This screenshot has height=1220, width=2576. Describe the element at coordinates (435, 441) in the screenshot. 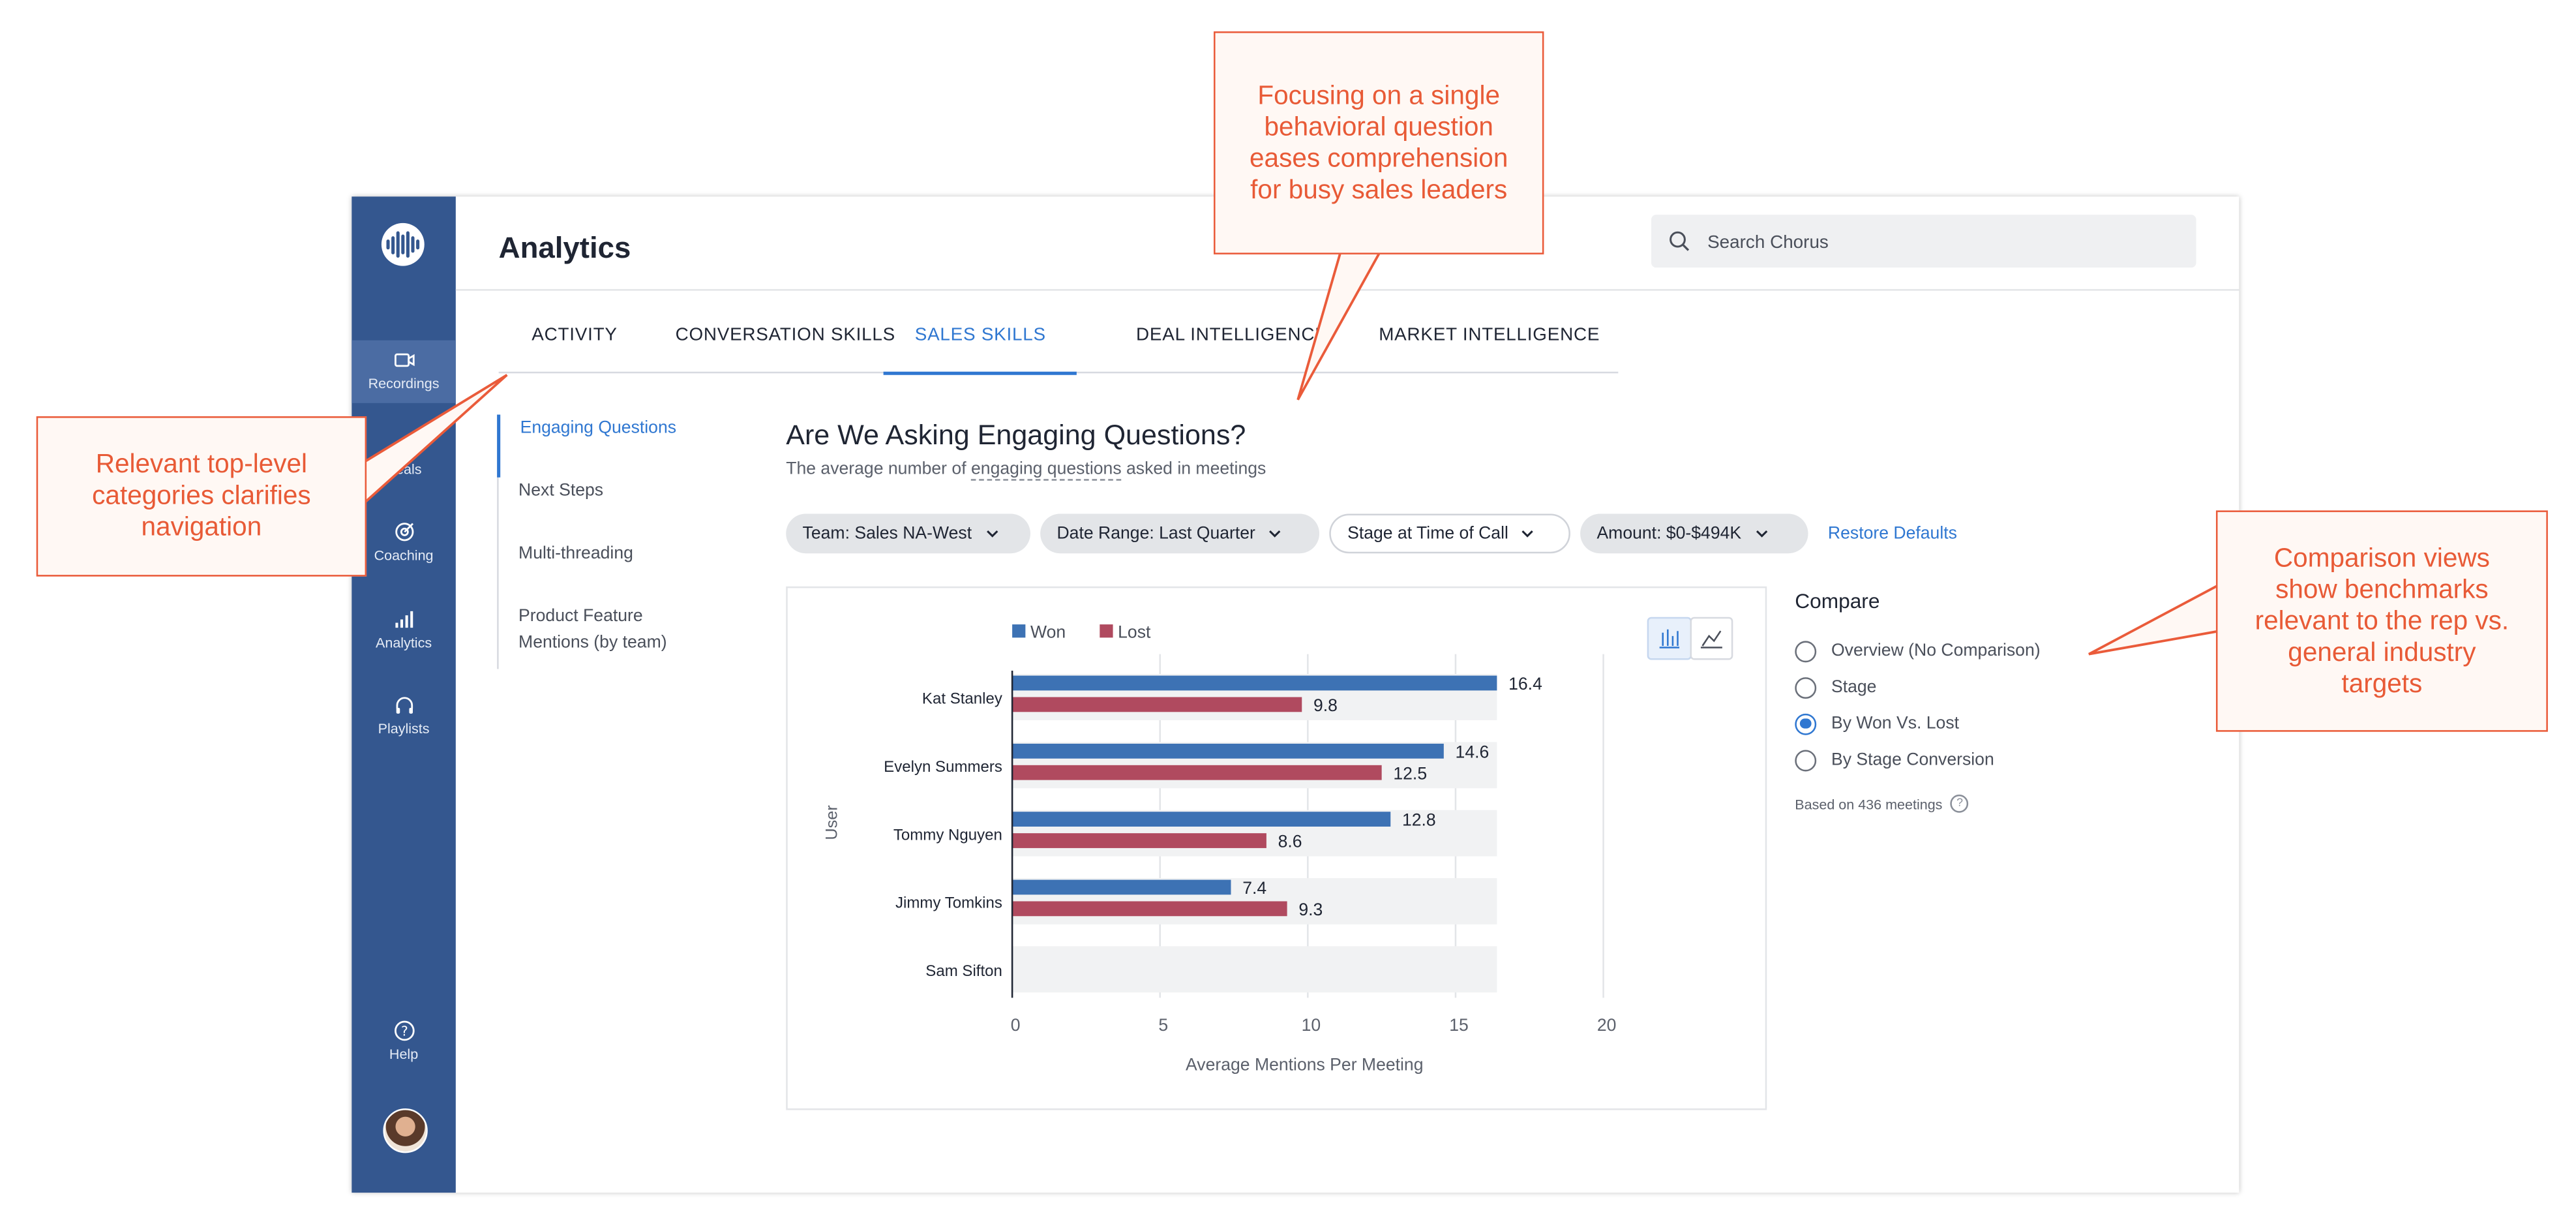

I see `callout-pointer-left` at that location.